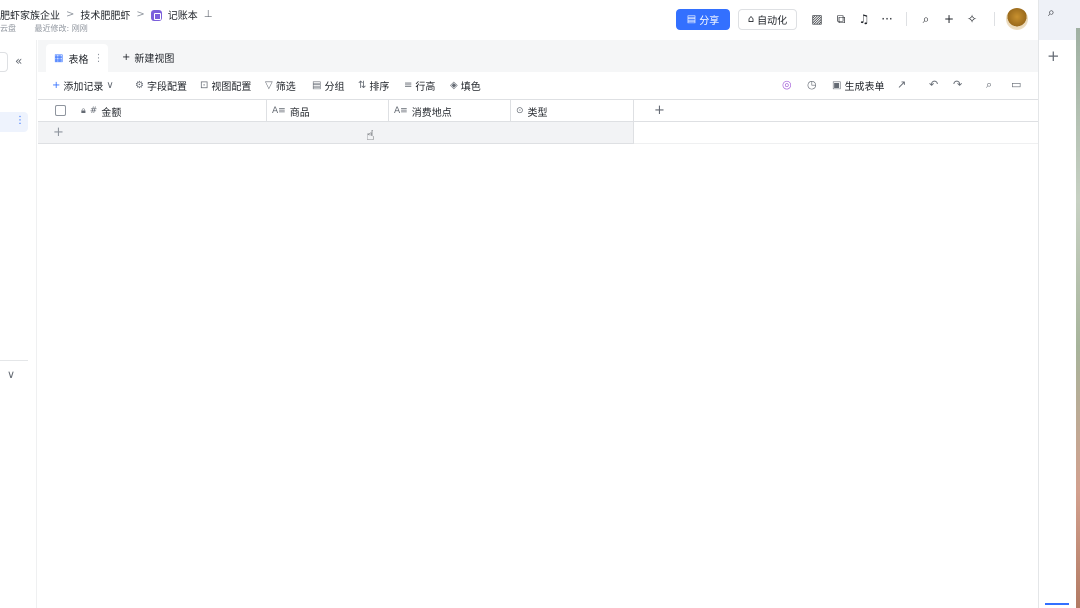 The height and width of the screenshot is (608, 1080). Describe the element at coordinates (538, 56) in the screenshot. I see `view-tabs: ▦ 表格 ⋮ + 新建视图` at that location.